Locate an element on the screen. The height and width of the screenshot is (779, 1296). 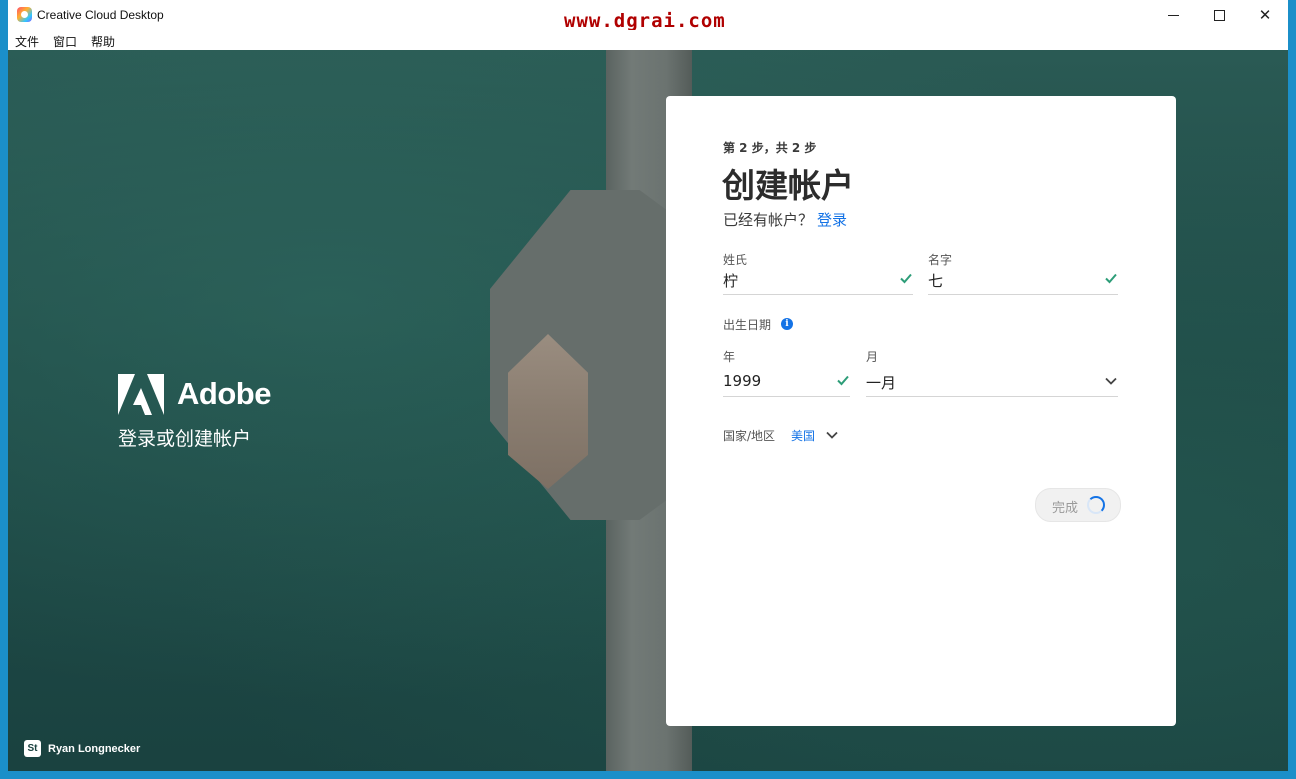
title-bar: Creative Cloud Desktop www.dgrai.com ✕ is located at coordinates (648, 16).